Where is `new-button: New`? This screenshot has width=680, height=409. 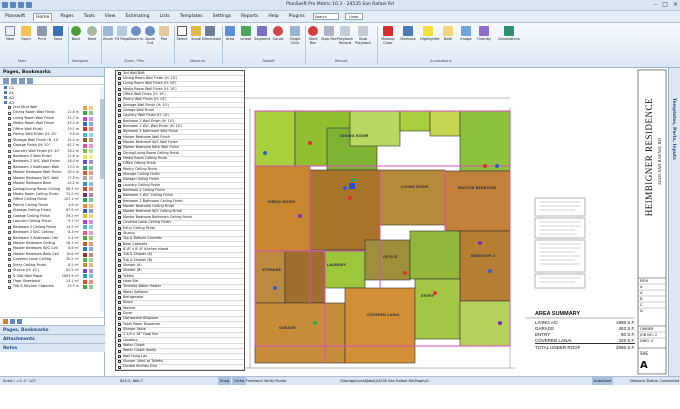
new-button: New is located at coordinates (10, 33).